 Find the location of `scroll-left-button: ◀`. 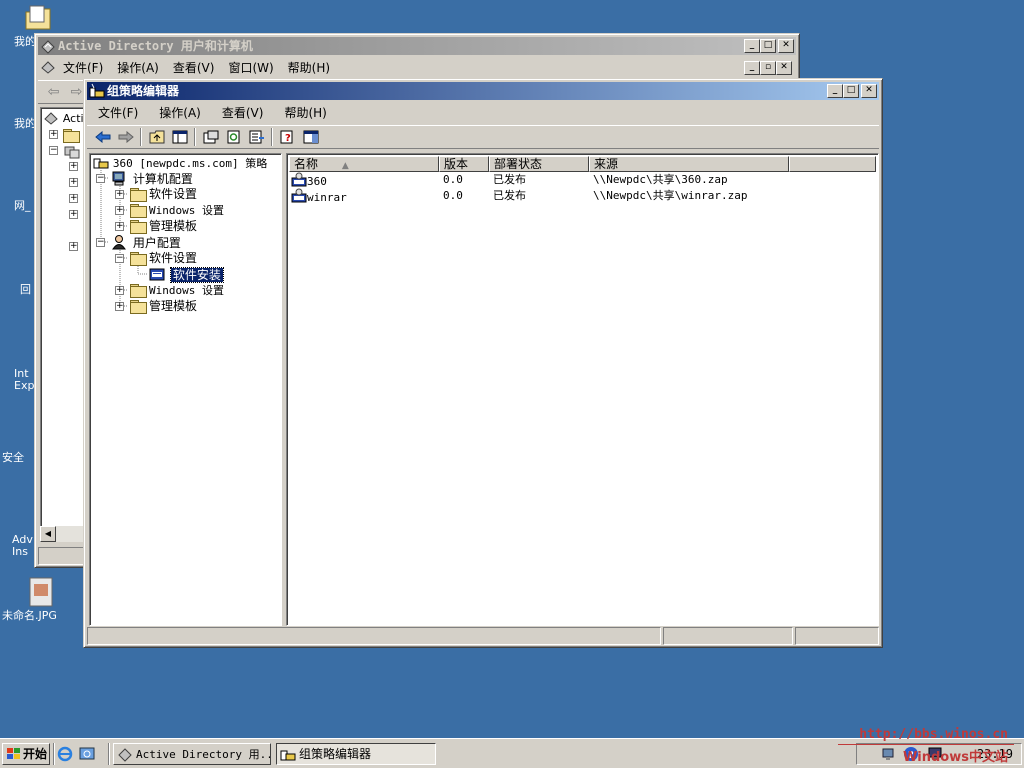

scroll-left-button: ◀ is located at coordinates (48, 534).